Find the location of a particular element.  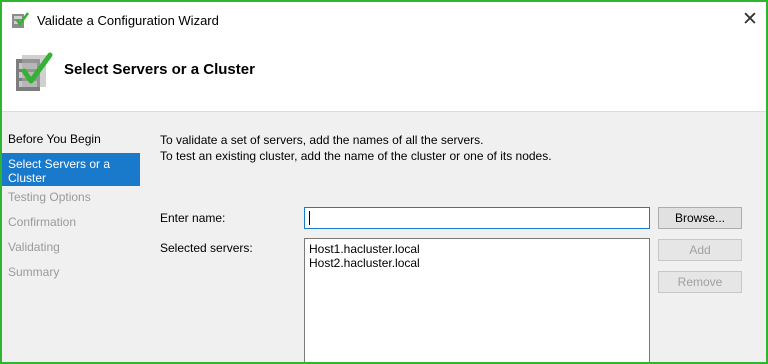

list-item: Host2.hacluster.local is located at coordinates (477, 263).